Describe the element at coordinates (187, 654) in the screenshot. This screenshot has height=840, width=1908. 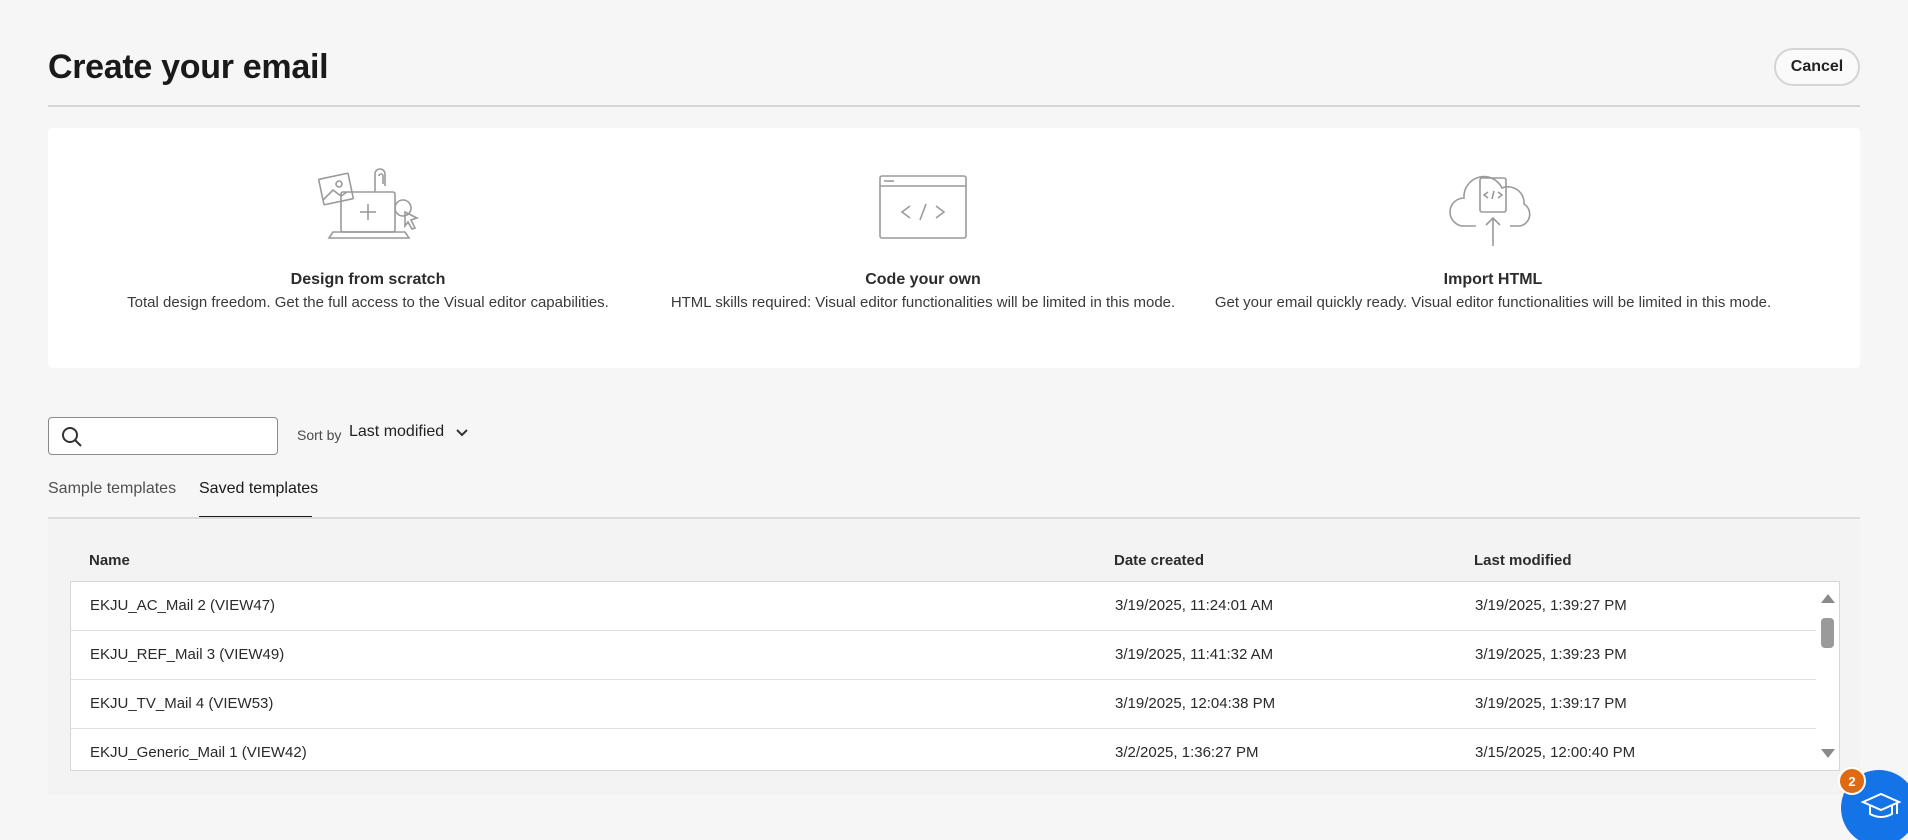
I see `cell-name: EKJU_REF_Mail 3 (VIEW49)` at that location.